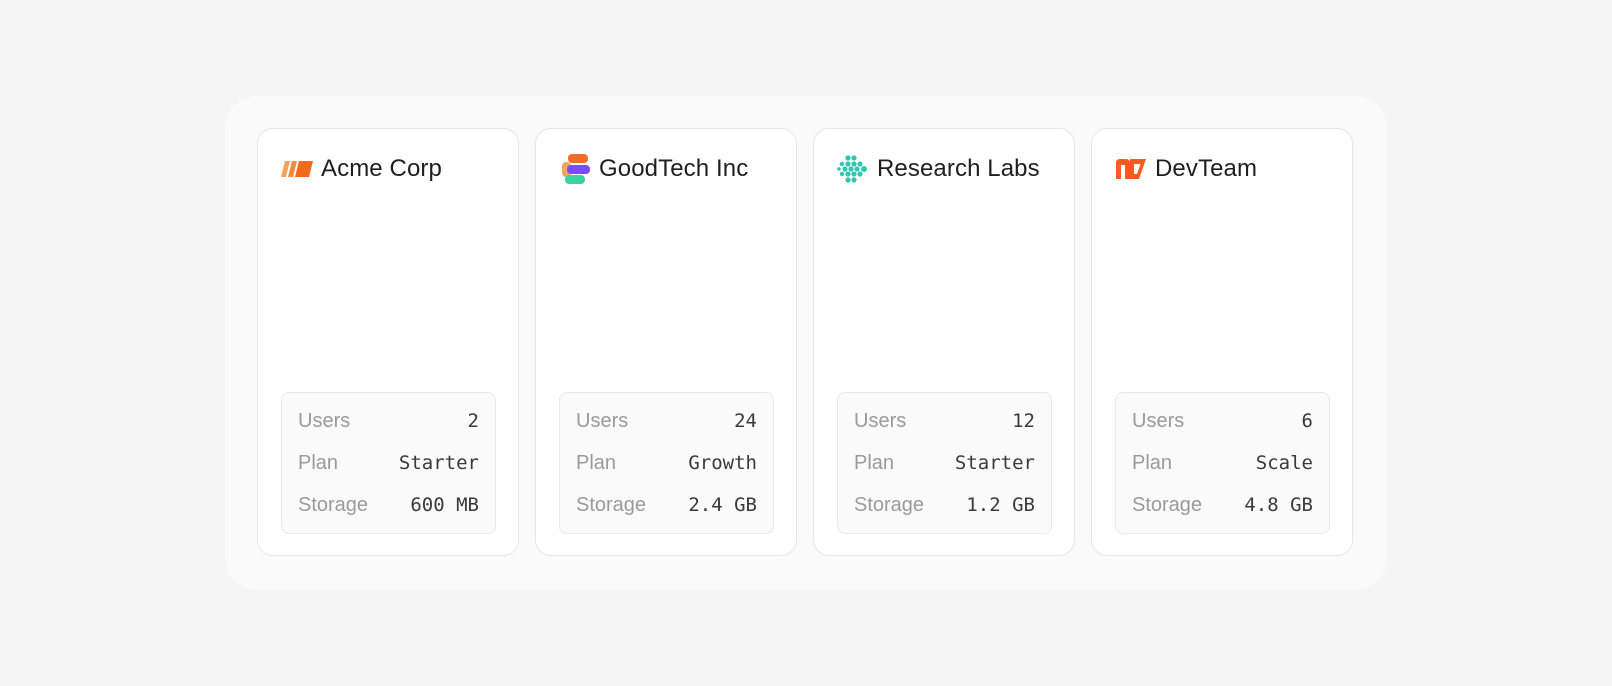 The width and height of the screenshot is (1612, 686). I want to click on stat-row-users: Users 24, so click(666, 421).